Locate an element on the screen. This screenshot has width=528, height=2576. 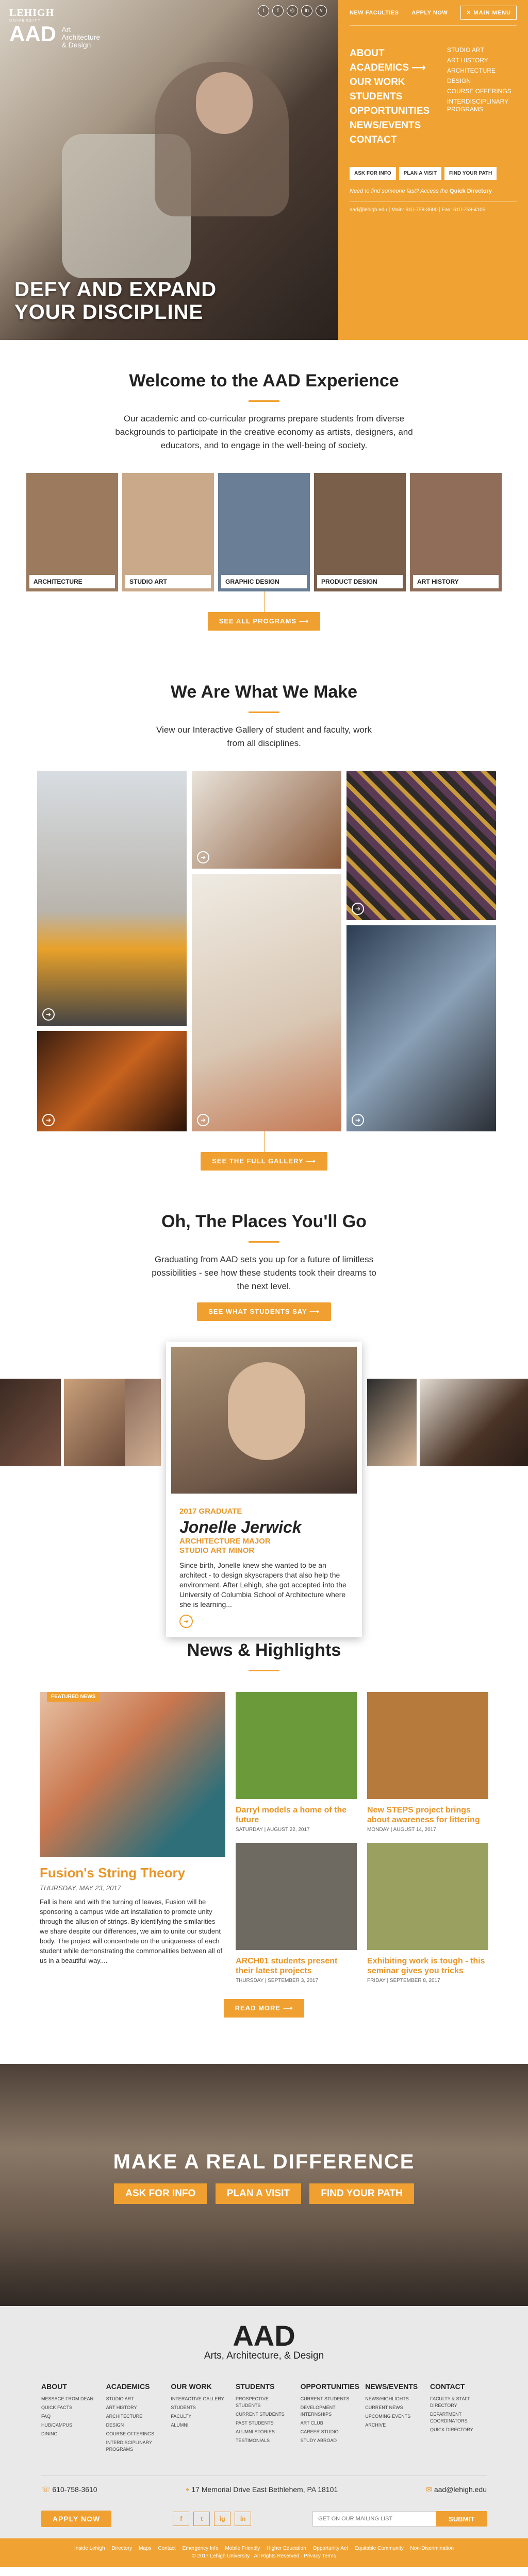
see-what-students-say-button: SEE WHAT STUDENTS SAY ⟶ is located at coordinates (264, 1311).